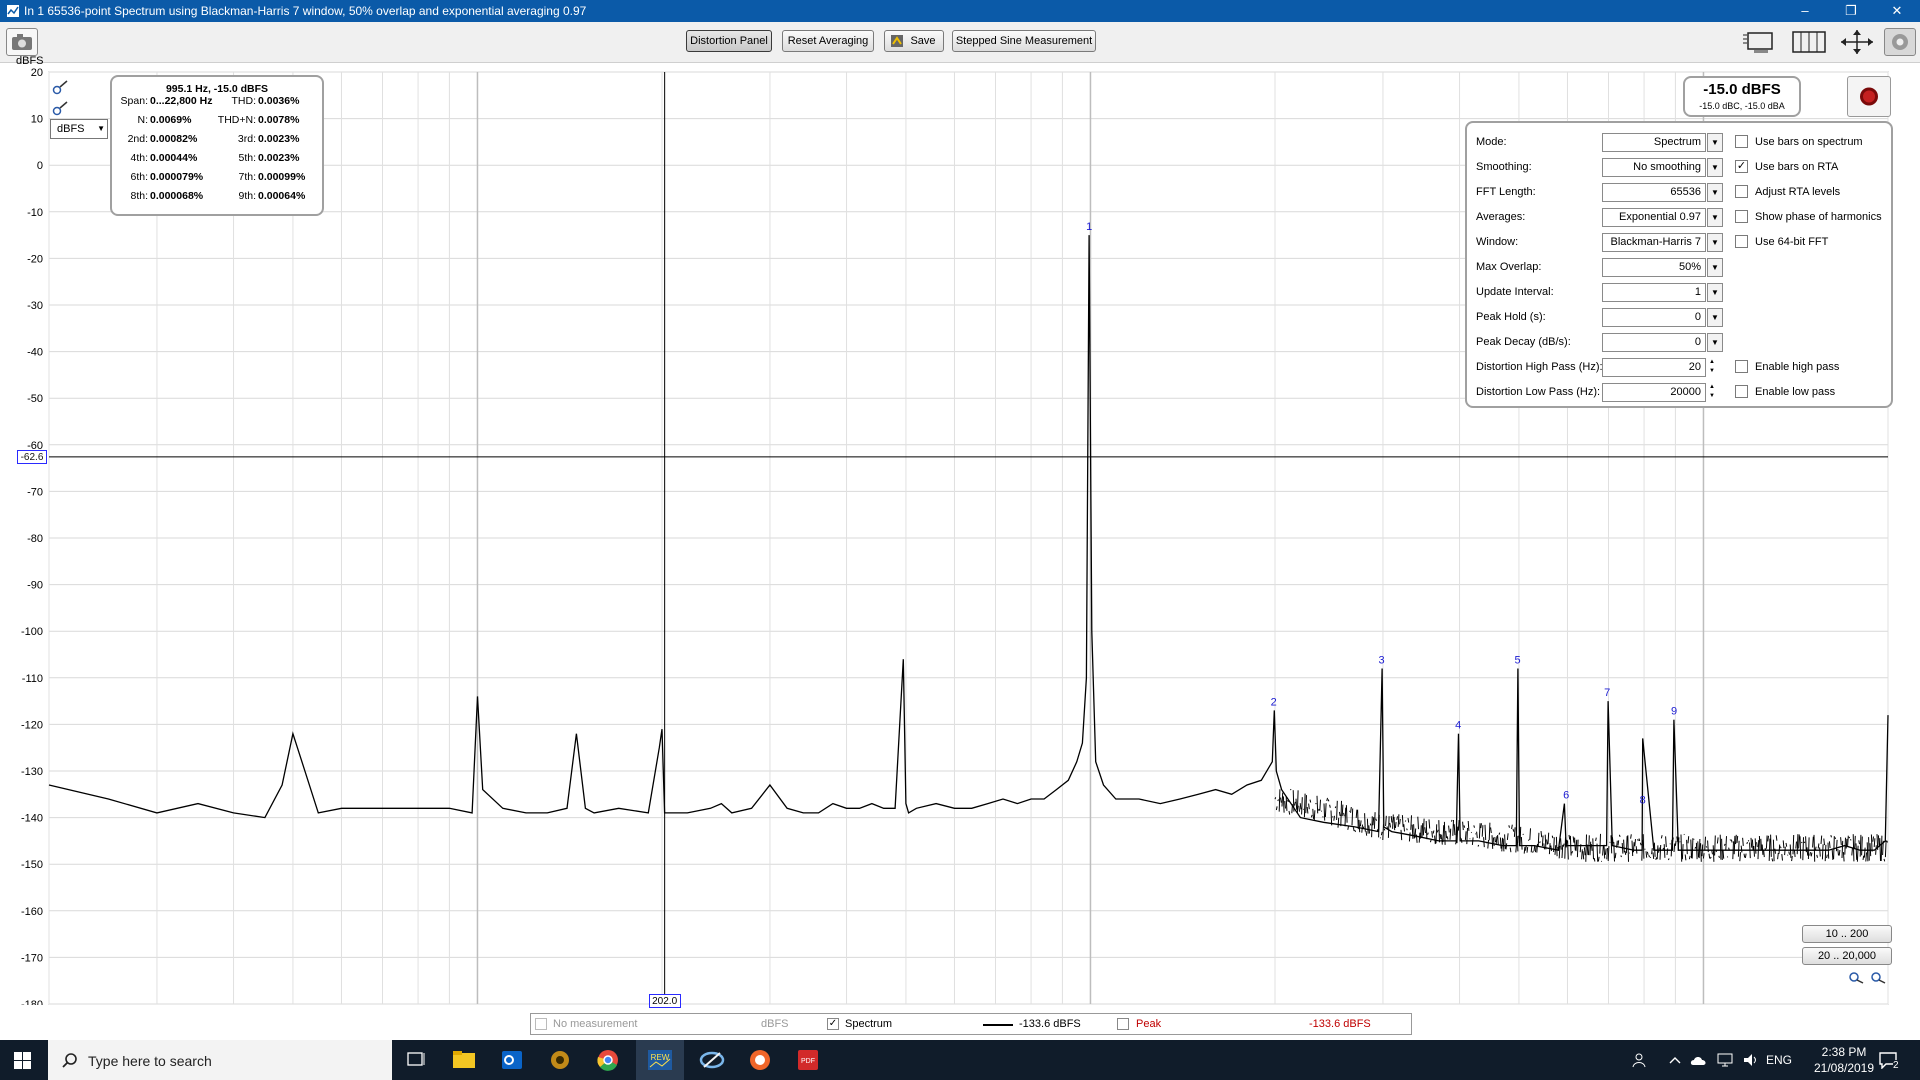  What do you see at coordinates (1654, 267) in the screenshot?
I see `settings-value-field: 50%` at bounding box center [1654, 267].